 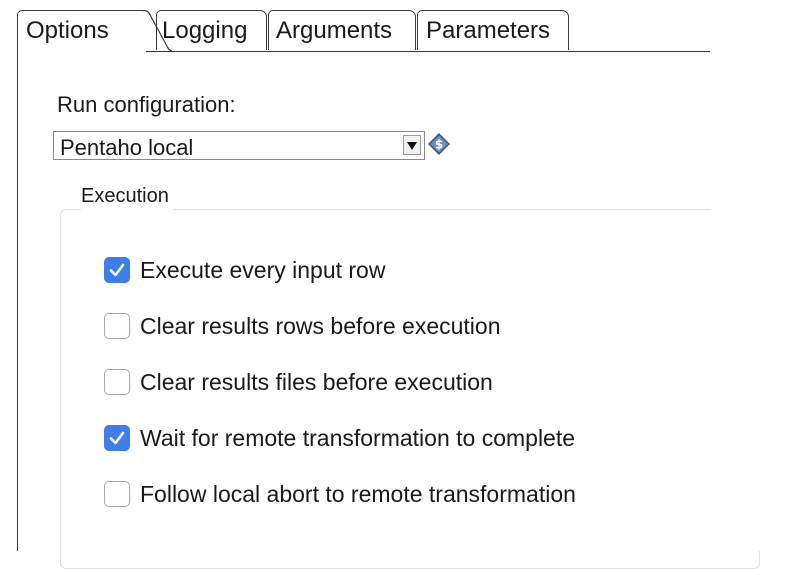 What do you see at coordinates (67, 30) in the screenshot?
I see `tab-options-label: Options` at bounding box center [67, 30].